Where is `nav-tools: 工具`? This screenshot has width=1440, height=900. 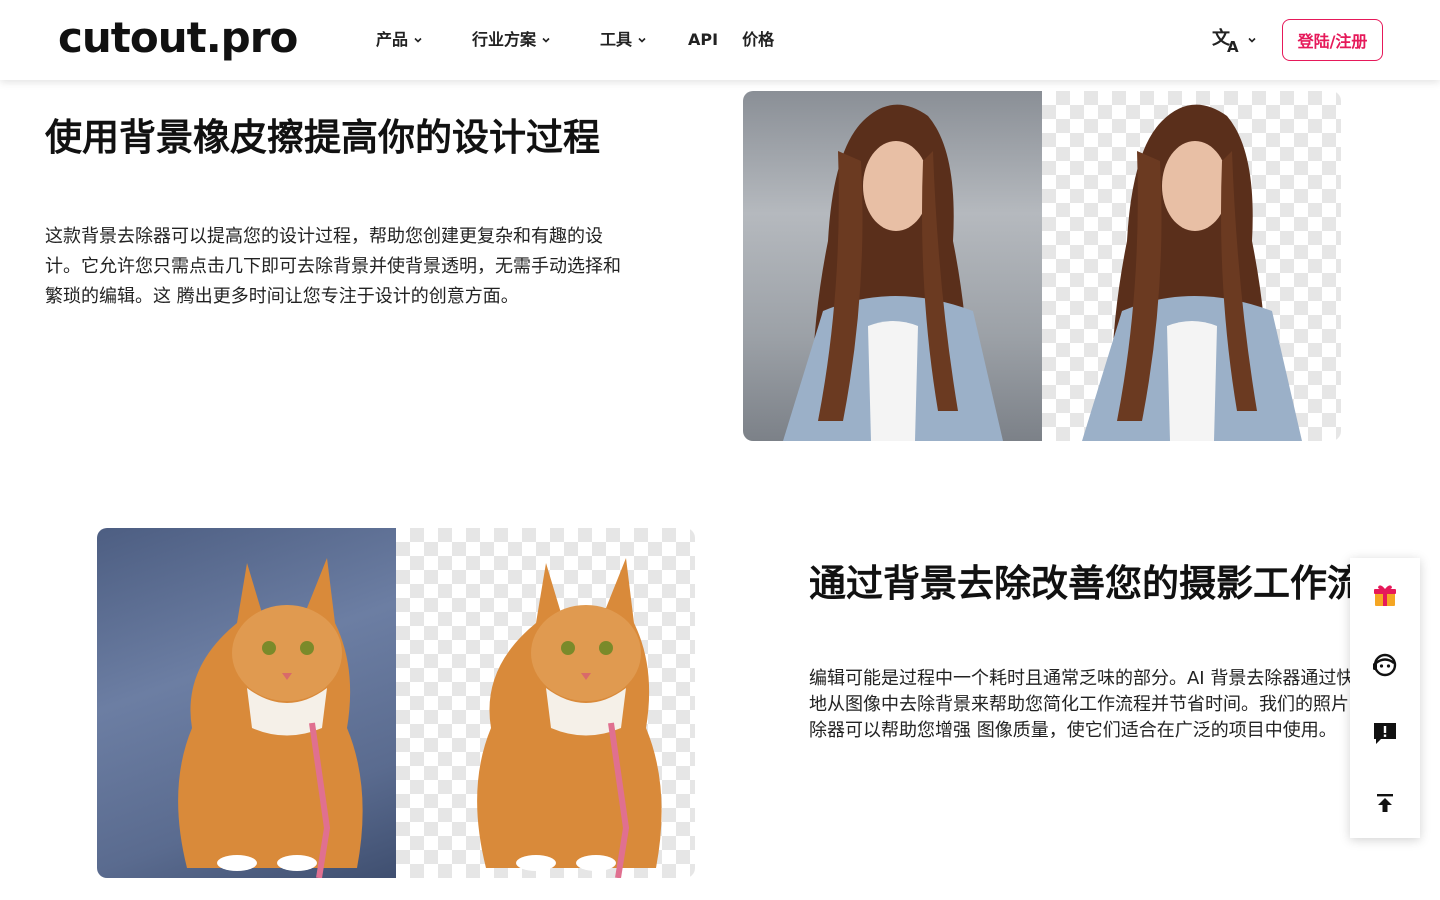
nav-tools: 工具 is located at coordinates (624, 40).